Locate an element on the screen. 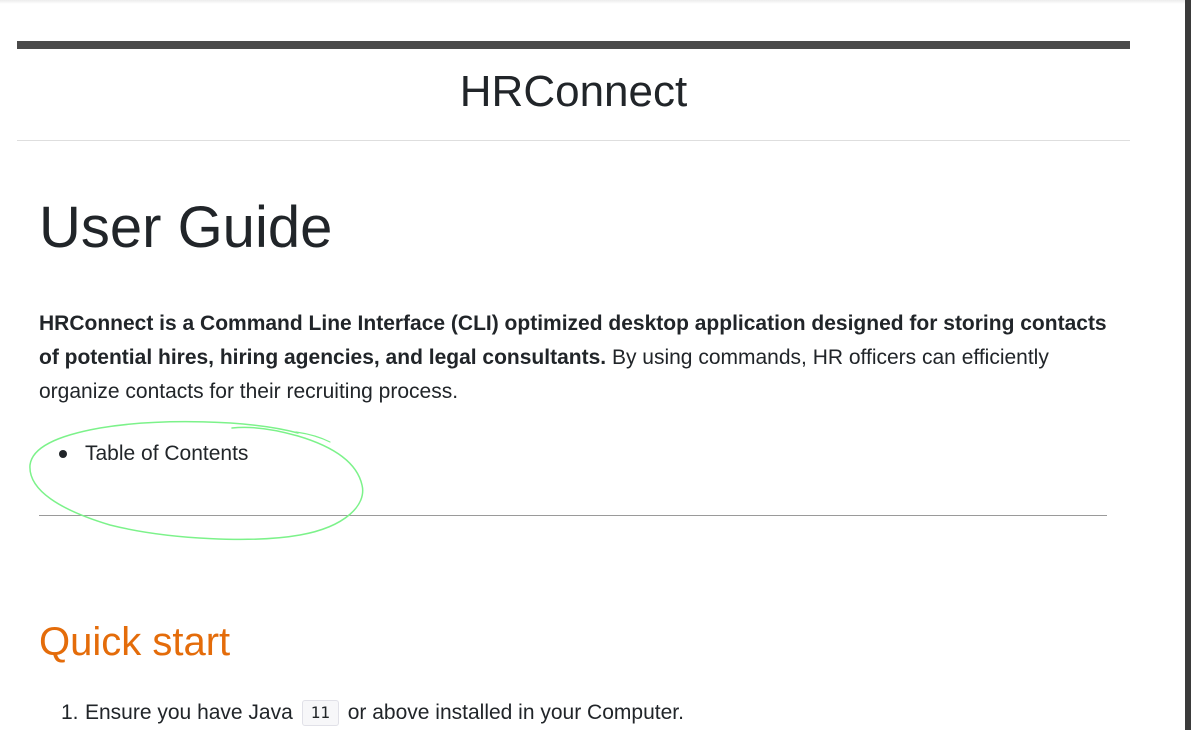 Image resolution: width=1191 pixels, height=730 pixels. toc-list: Table of Contents is located at coordinates (143, 454).